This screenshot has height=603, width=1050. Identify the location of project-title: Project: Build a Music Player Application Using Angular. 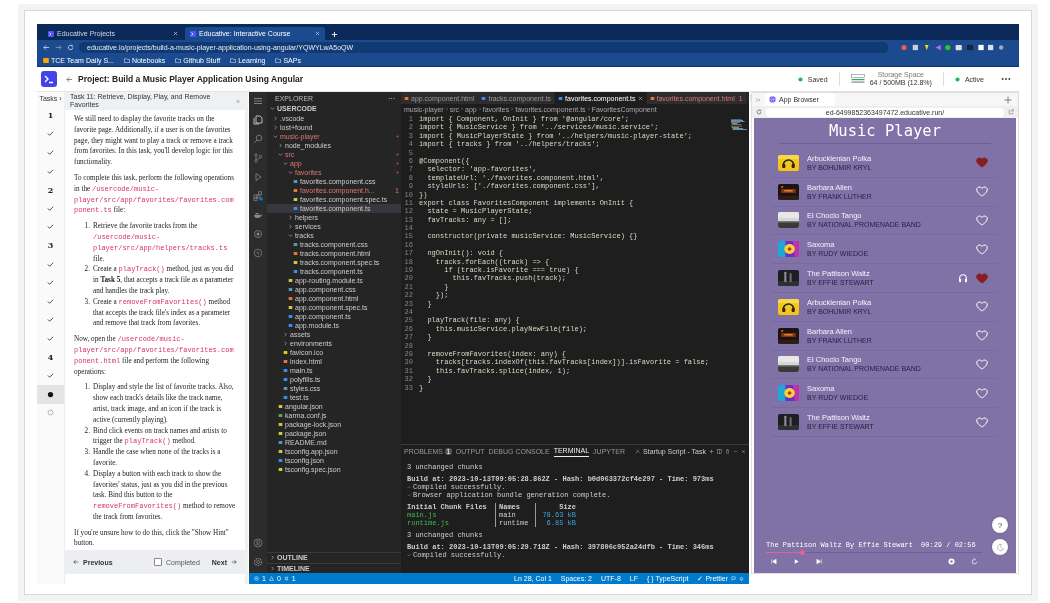
(191, 79).